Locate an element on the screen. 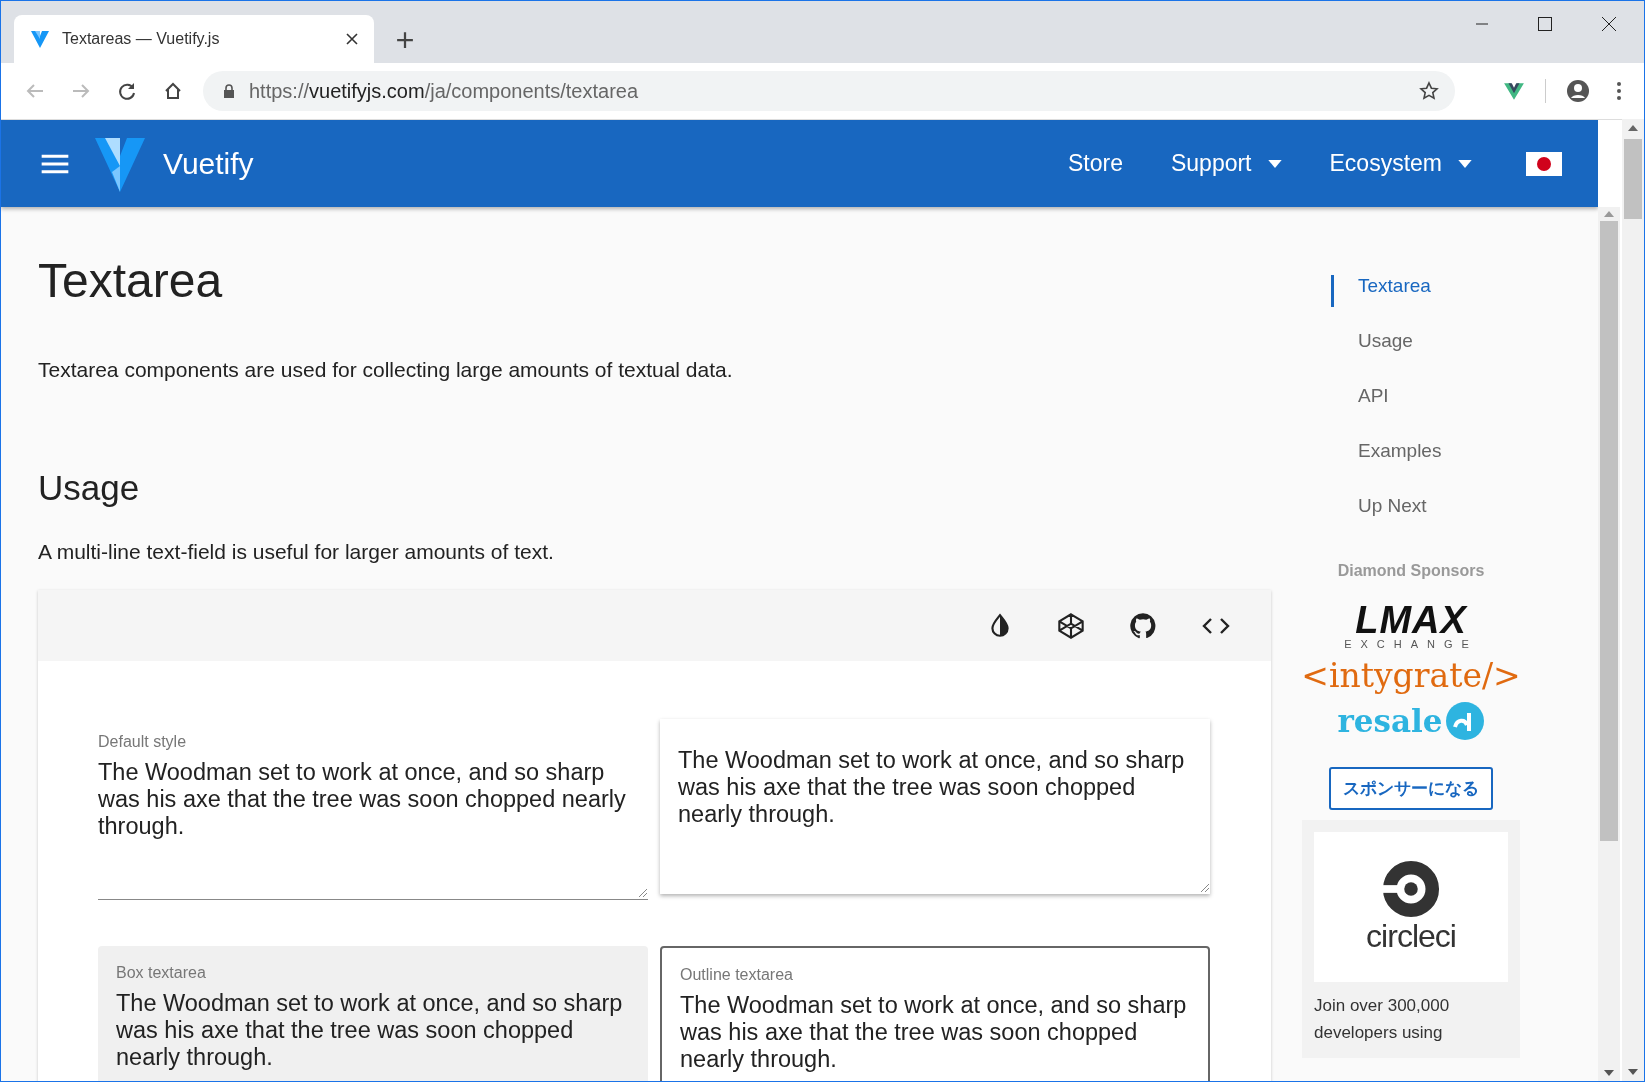 The width and height of the screenshot is (1645, 1082). menu-icon is located at coordinates (55, 163).